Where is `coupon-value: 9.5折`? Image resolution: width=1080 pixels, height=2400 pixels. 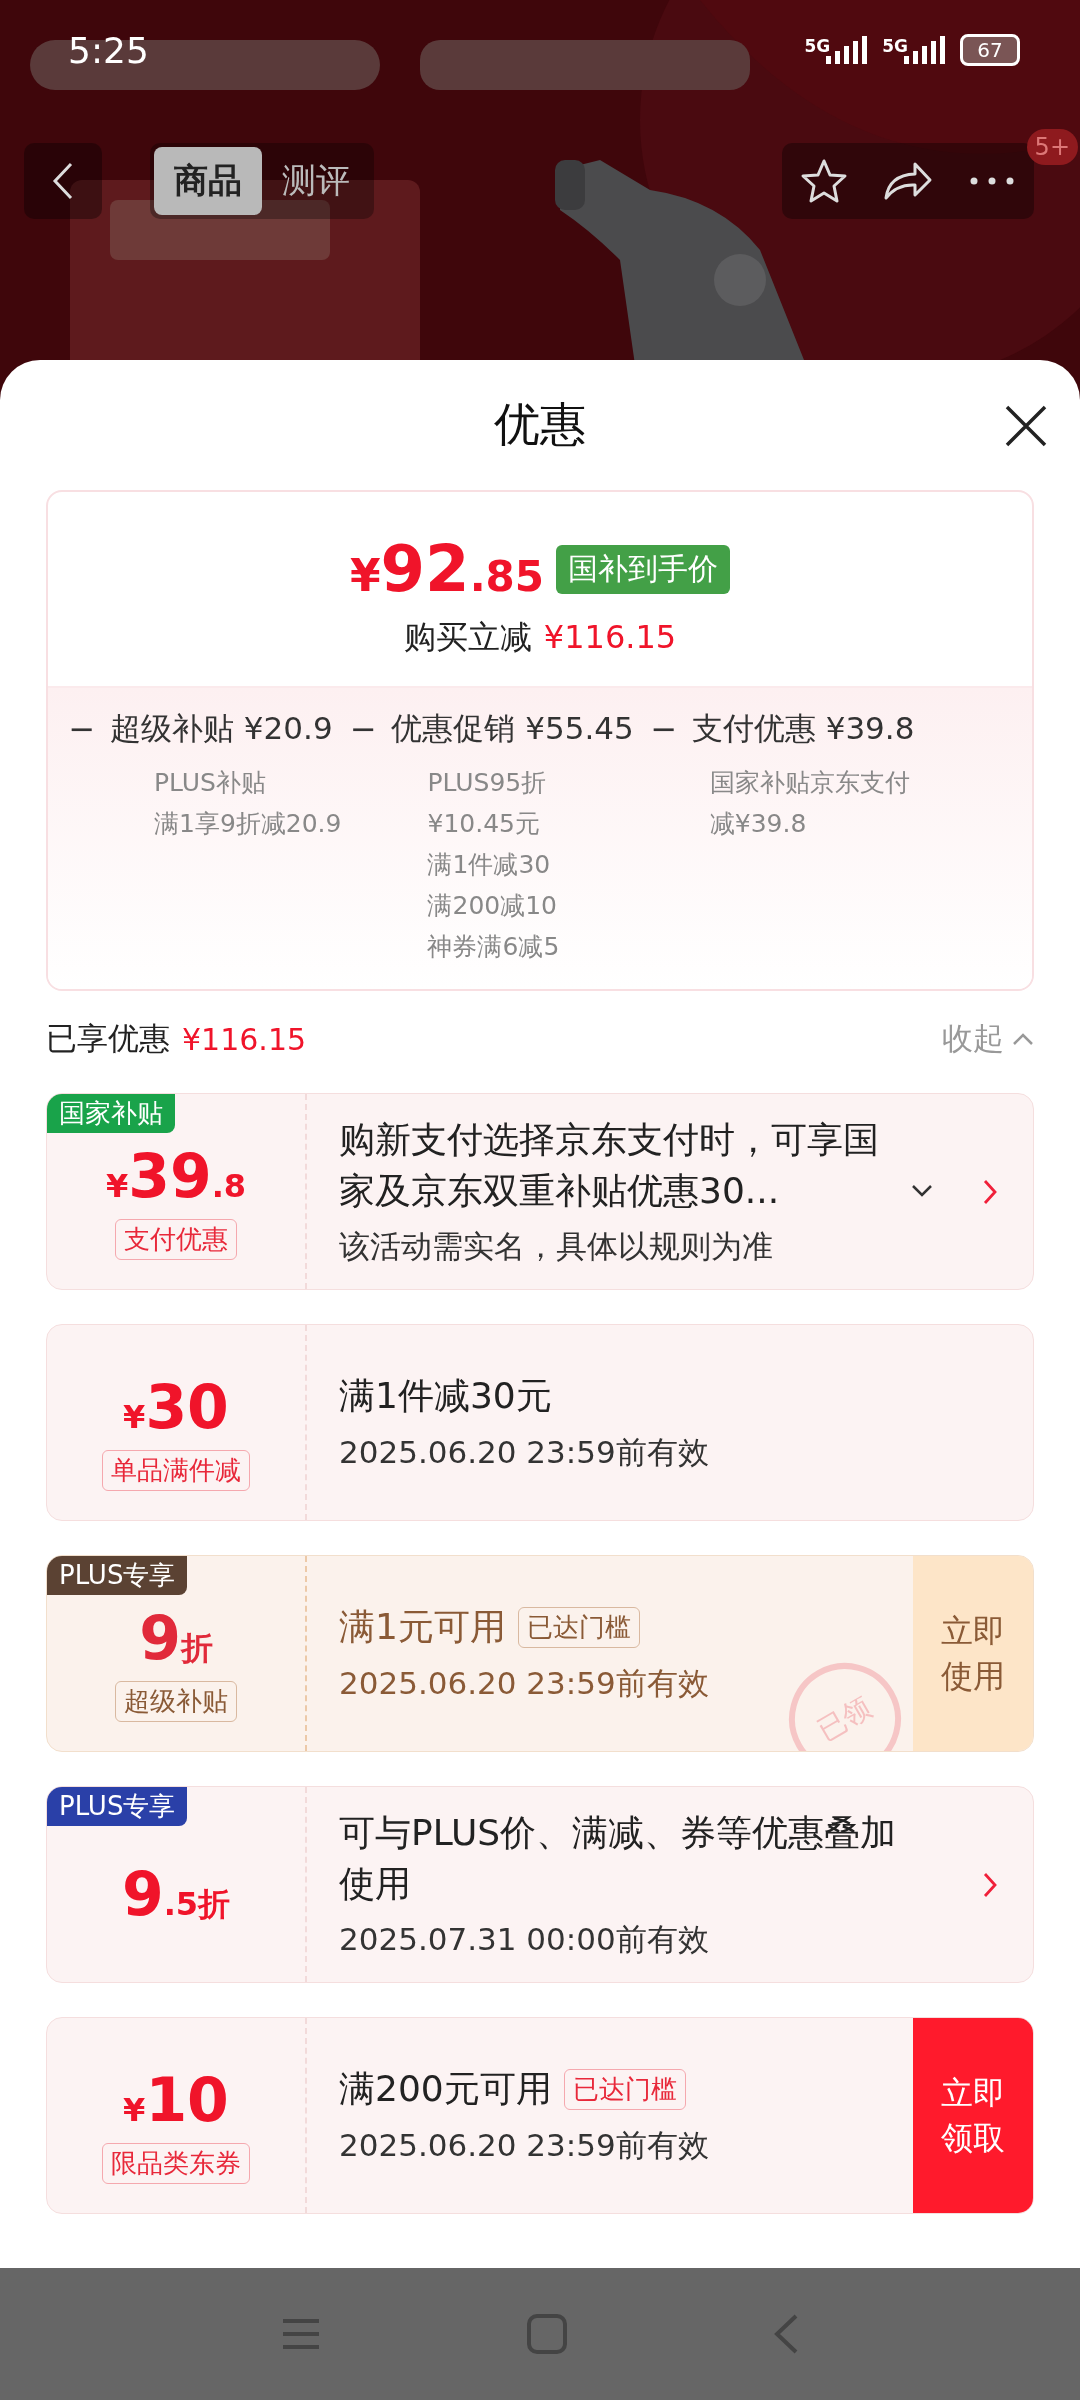 coupon-value: 9.5折 is located at coordinates (176, 1893).